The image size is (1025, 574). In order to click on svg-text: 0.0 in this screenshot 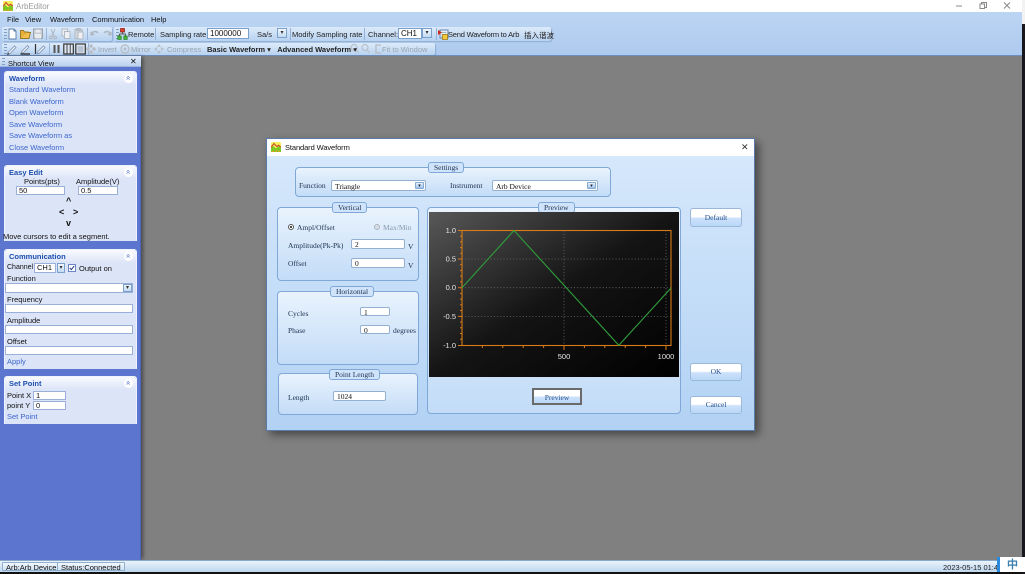, I will do `click(451, 287)`.